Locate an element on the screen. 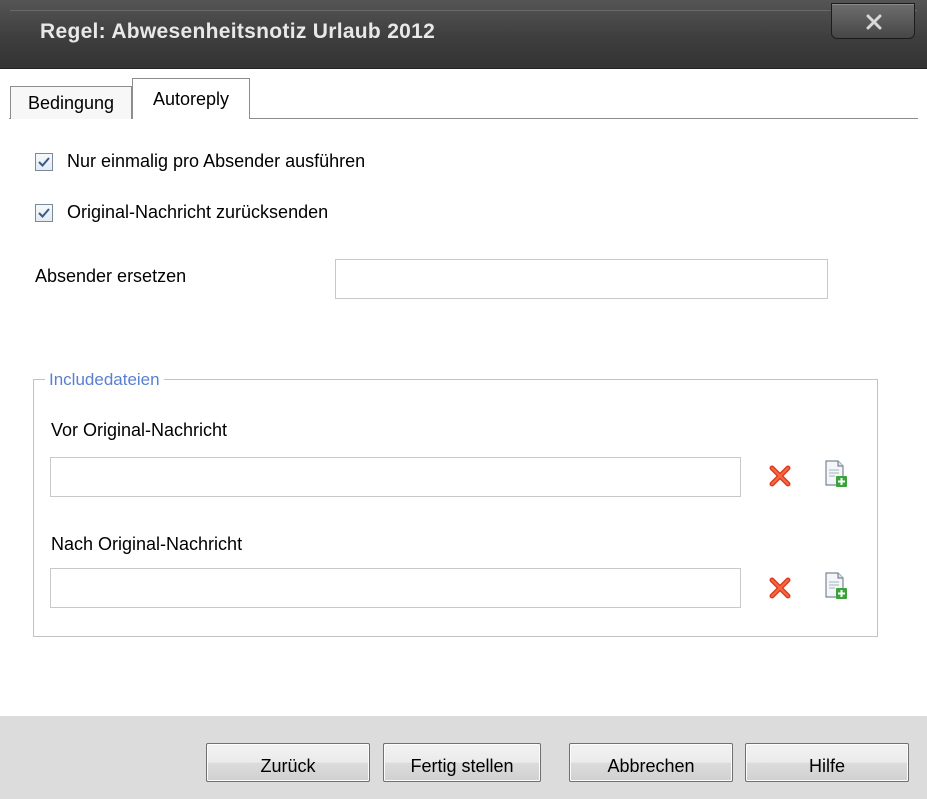 The width and height of the screenshot is (927, 799). once-per-sender-option: Nur einmalig pro Absender ausführen is located at coordinates (200, 161).